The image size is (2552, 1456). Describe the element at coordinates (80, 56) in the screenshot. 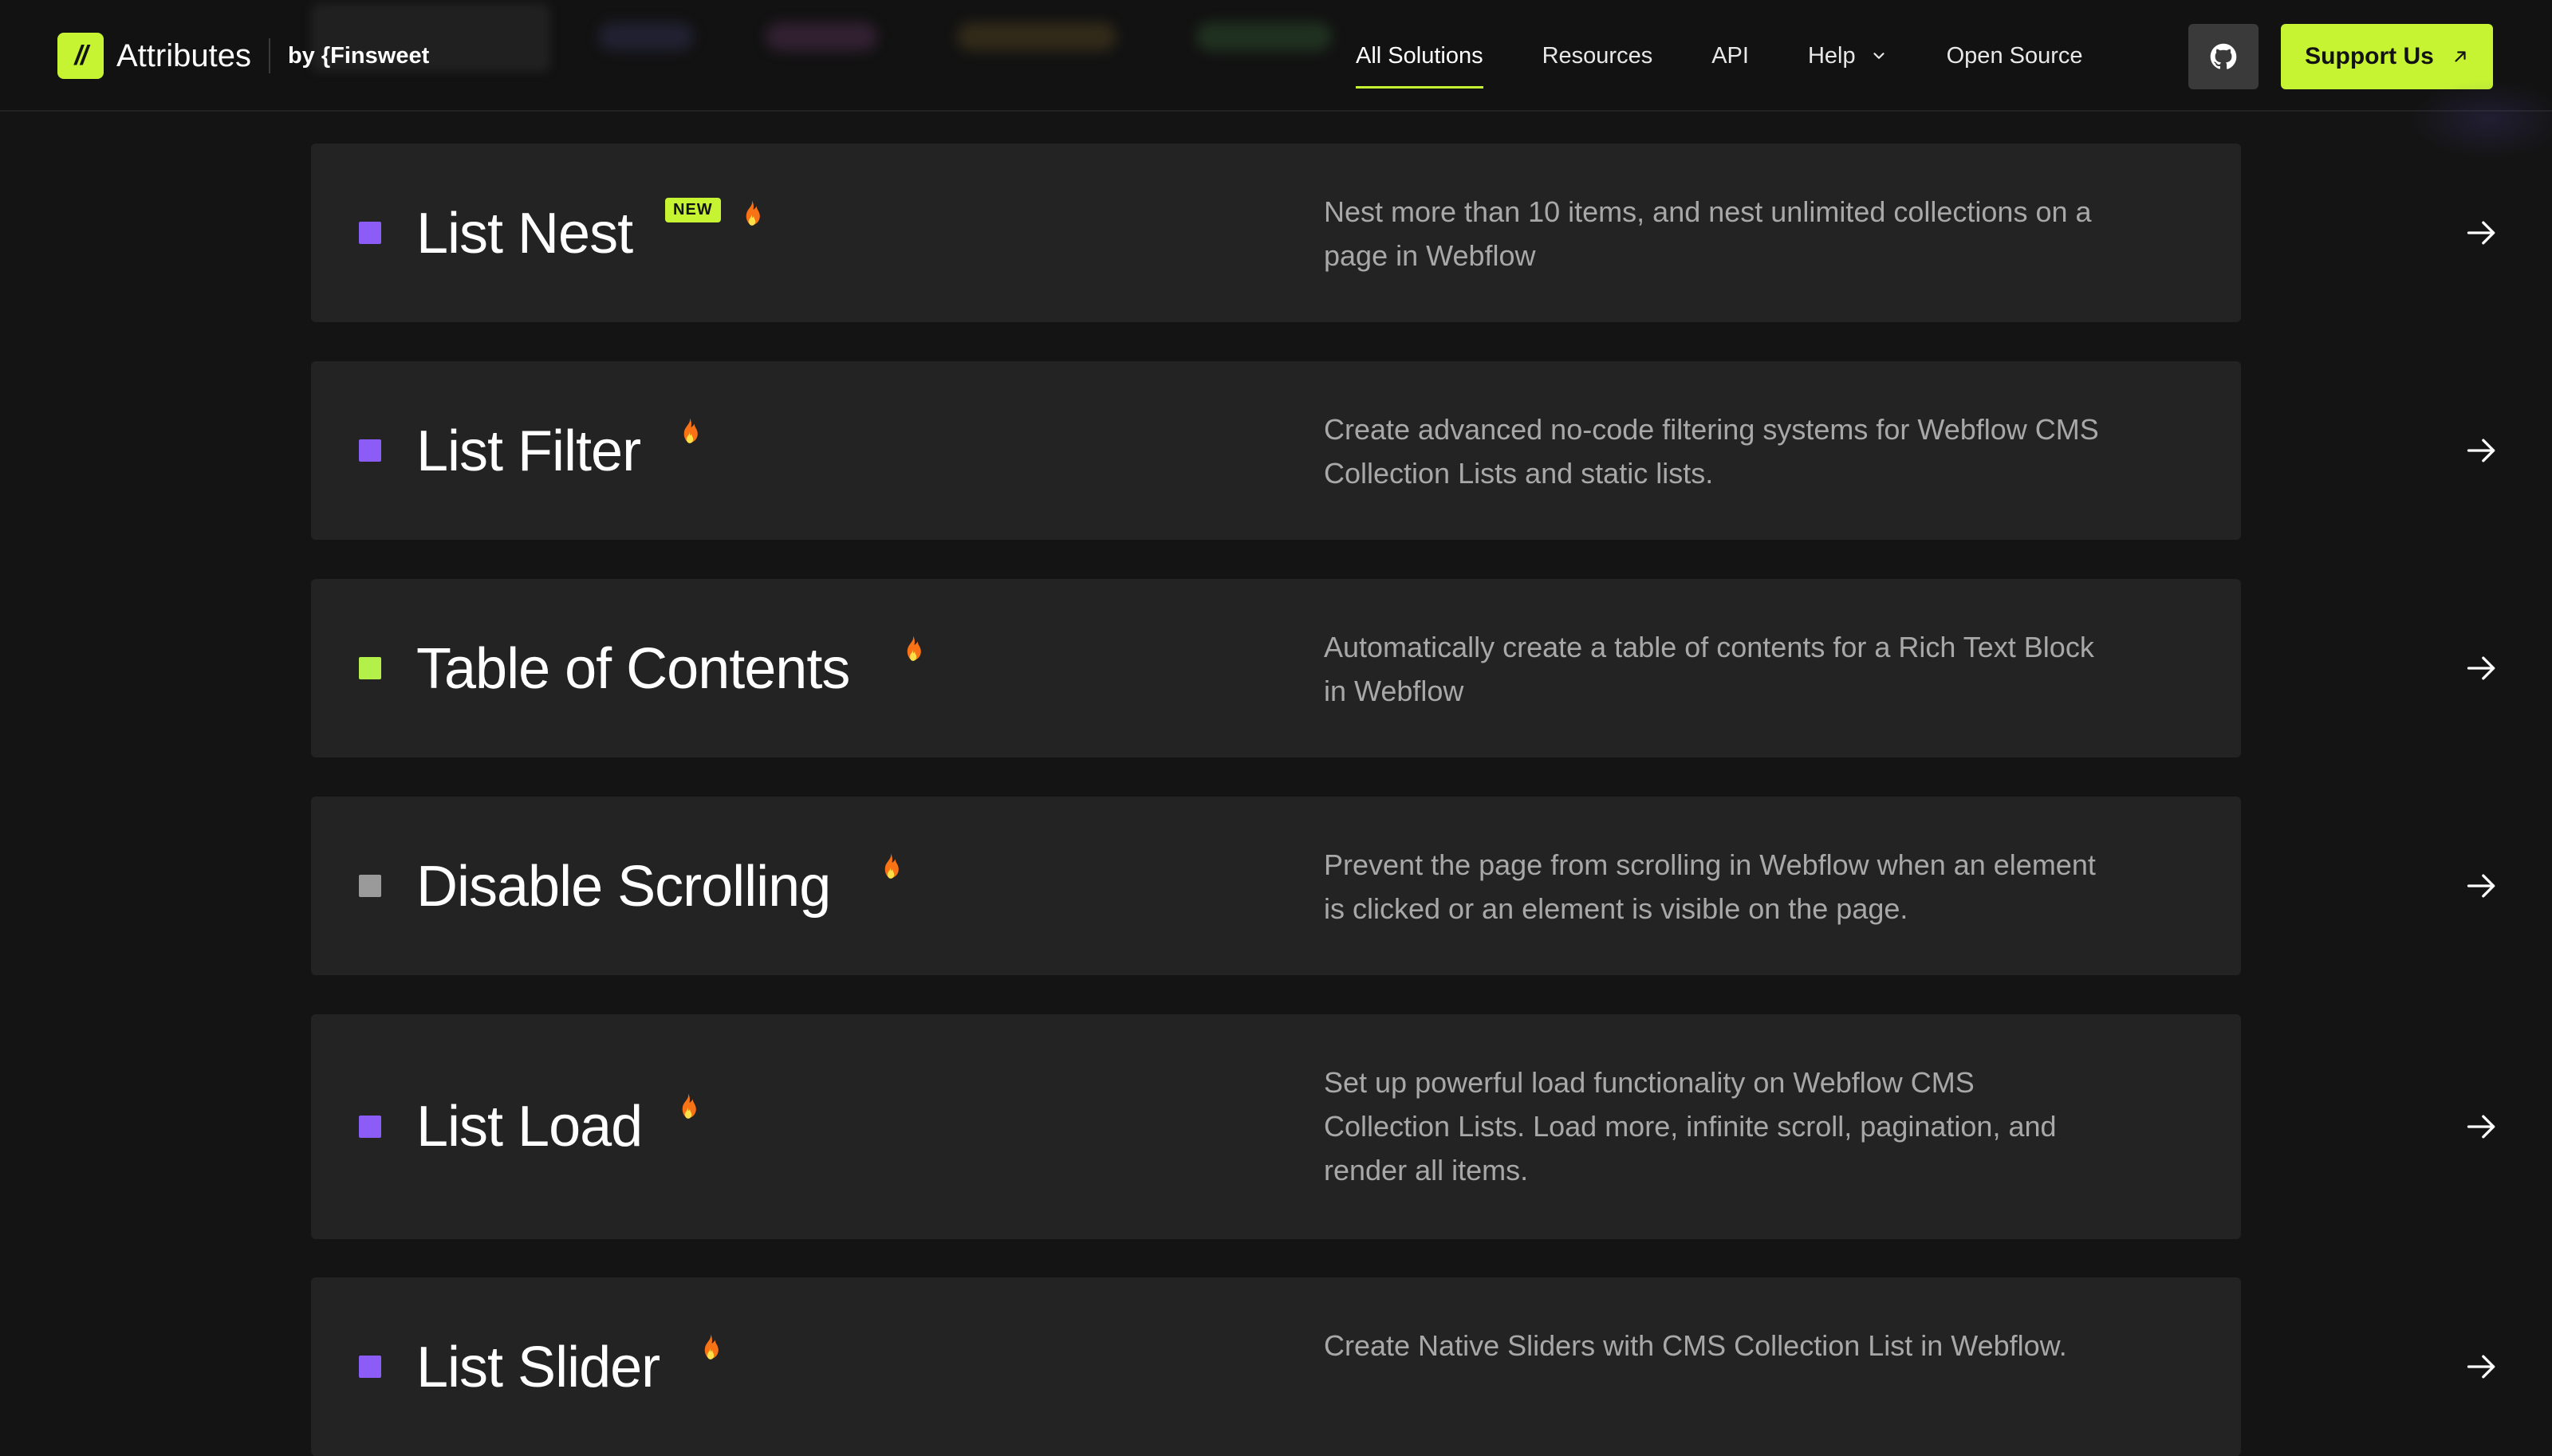

I see `attributes-logo-icon: //` at that location.